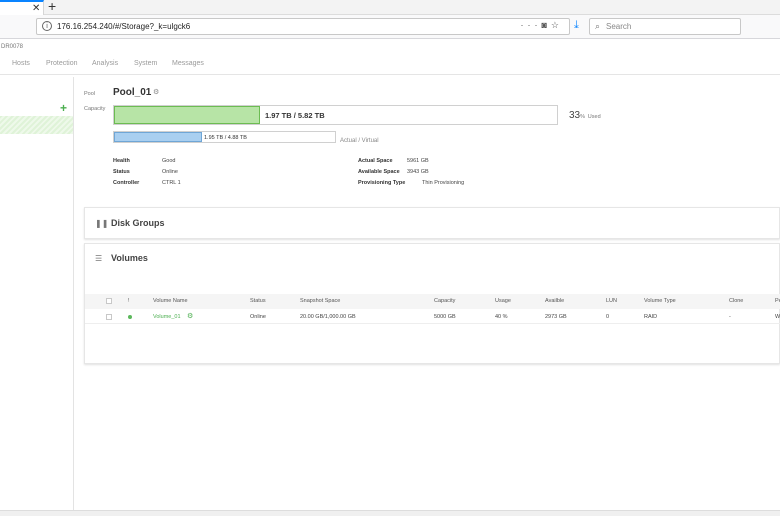 This screenshot has height=516, width=780. What do you see at coordinates (598, 26) in the screenshot?
I see `search-icon: ⌕` at bounding box center [598, 26].